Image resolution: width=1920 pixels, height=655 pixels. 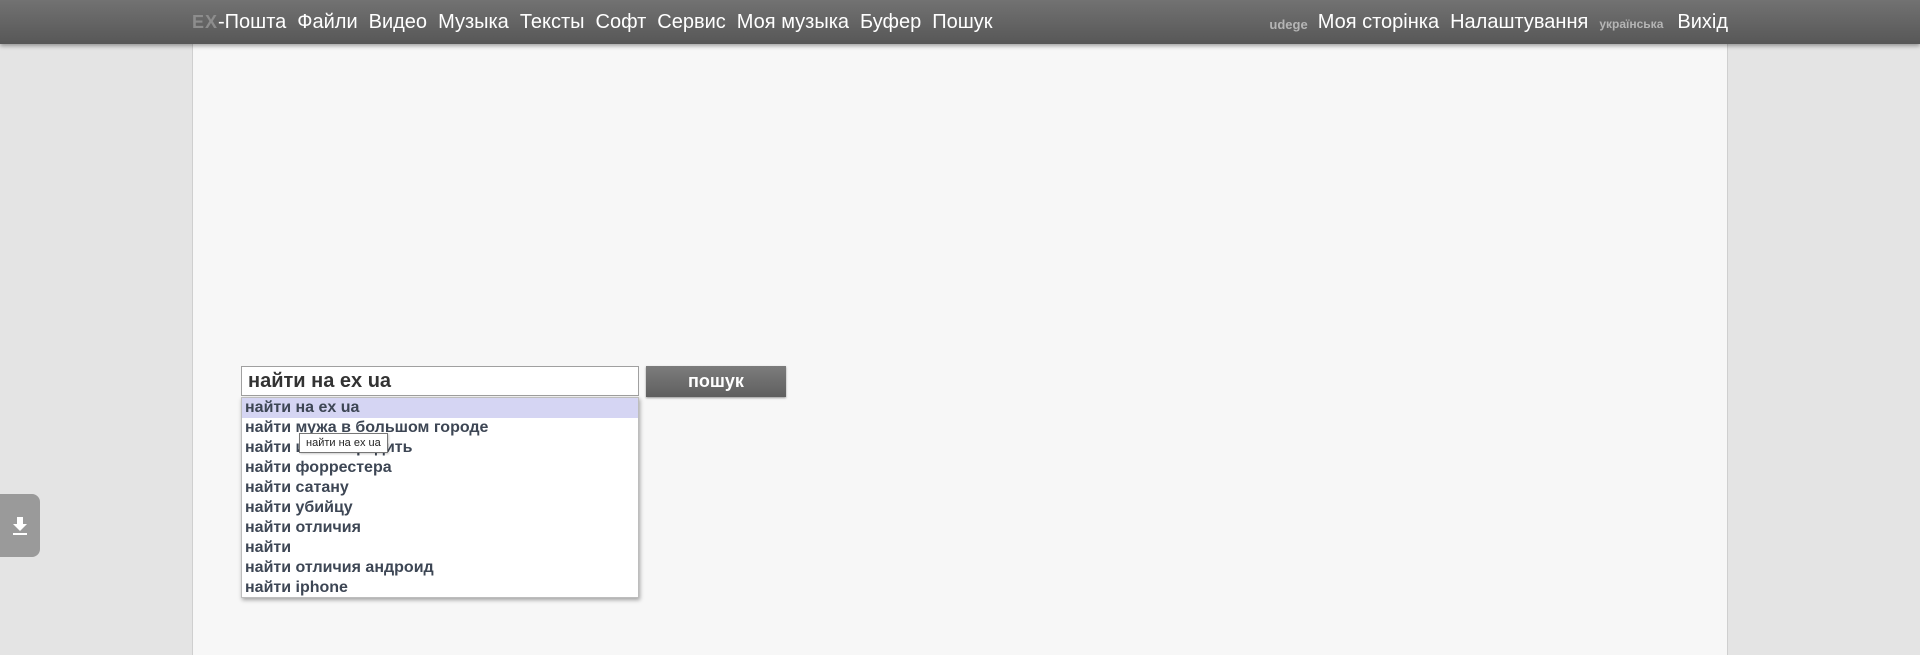 What do you see at coordinates (440, 588) in the screenshot?
I see `suggestion-item: найти iphone` at bounding box center [440, 588].